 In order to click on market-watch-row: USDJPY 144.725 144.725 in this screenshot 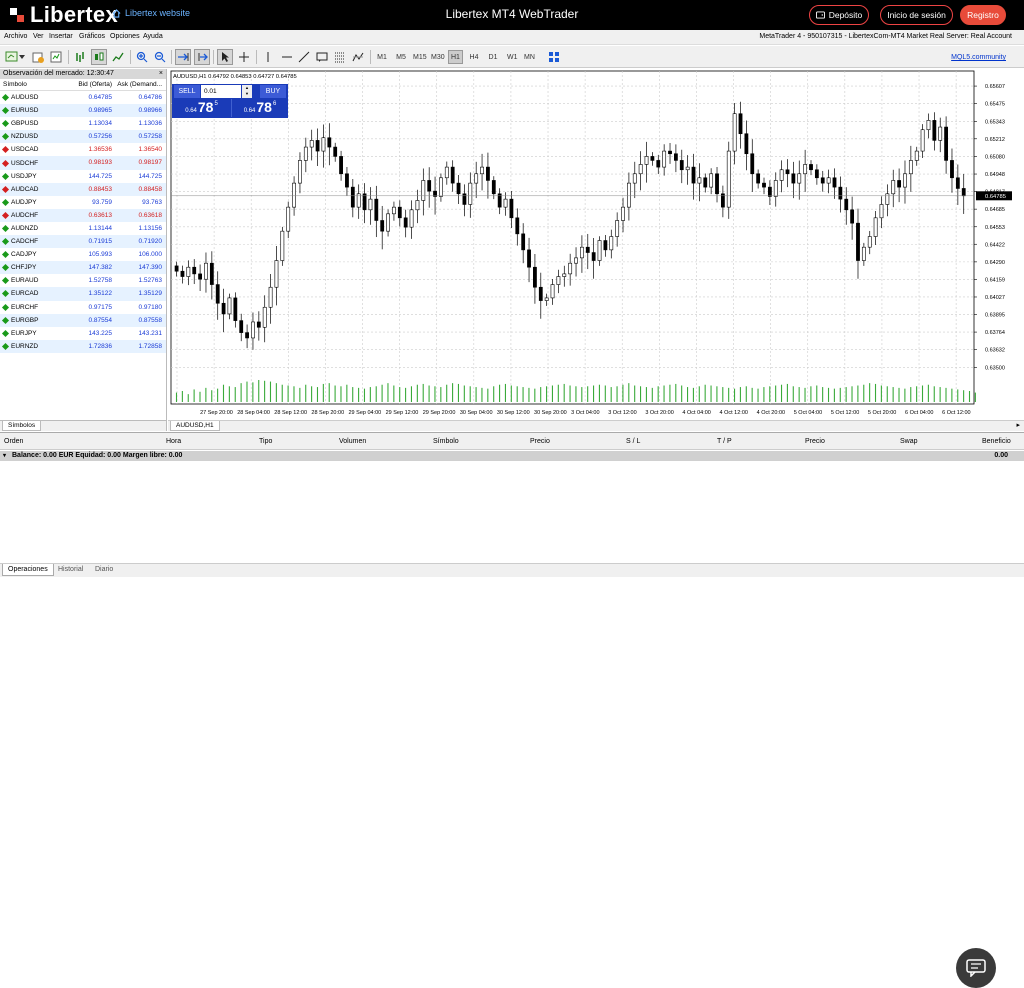, I will do `click(83, 176)`.